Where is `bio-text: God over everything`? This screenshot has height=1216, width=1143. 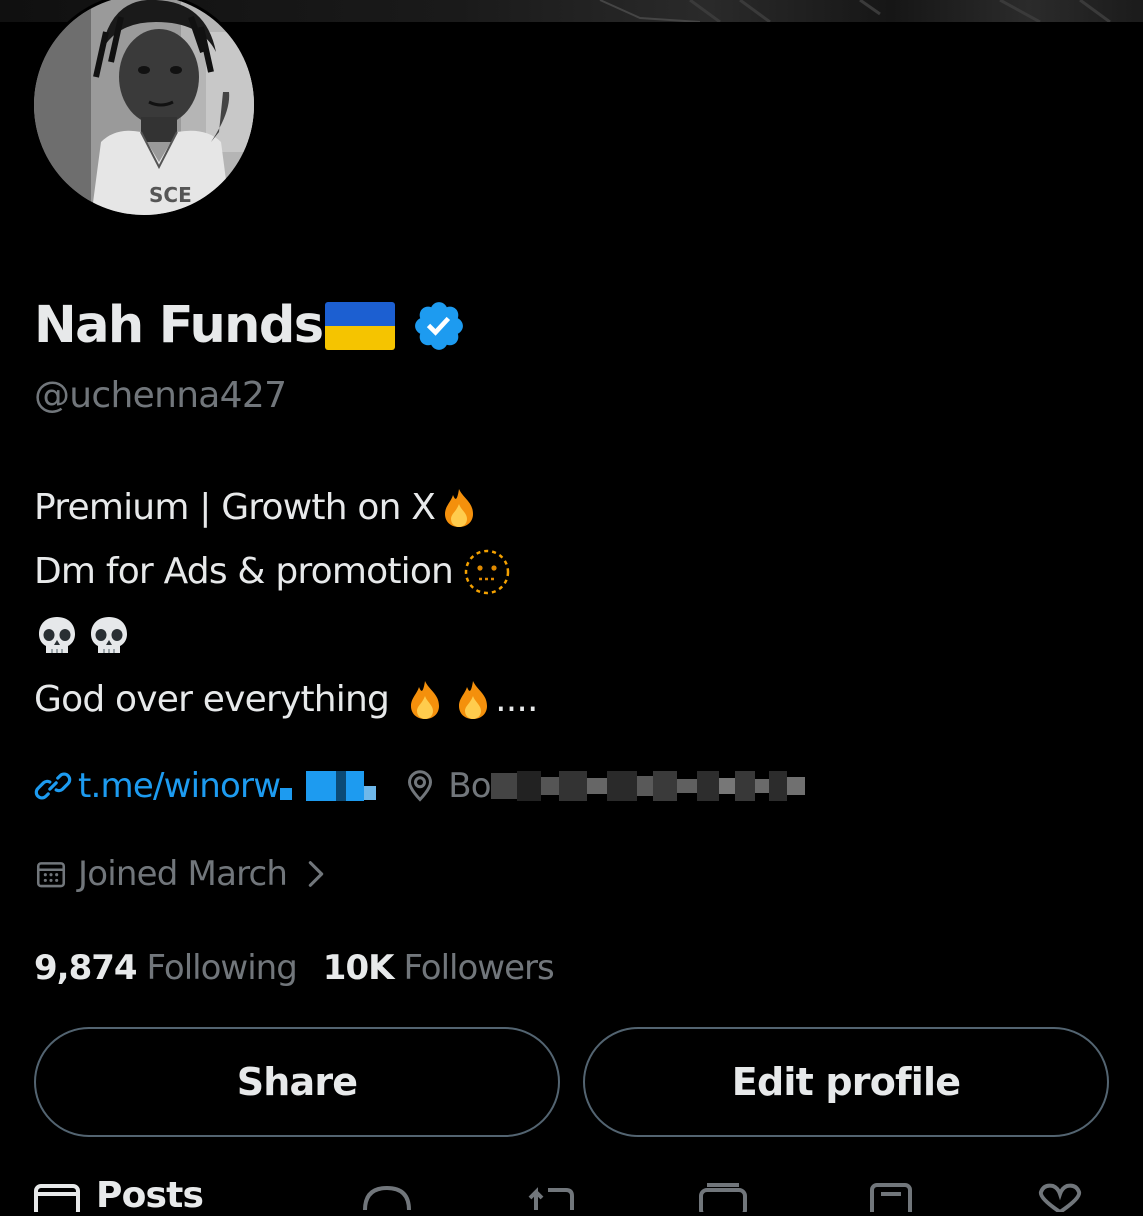 bio-text: God over everything is located at coordinates (212, 699).